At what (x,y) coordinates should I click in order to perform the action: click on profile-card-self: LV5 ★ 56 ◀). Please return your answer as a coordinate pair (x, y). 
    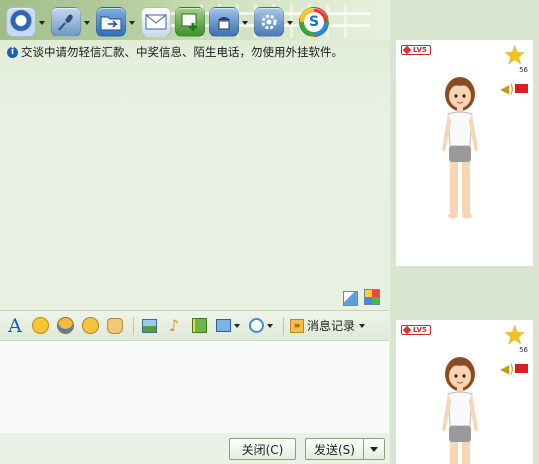
    Looking at the image, I should click on (464, 392).